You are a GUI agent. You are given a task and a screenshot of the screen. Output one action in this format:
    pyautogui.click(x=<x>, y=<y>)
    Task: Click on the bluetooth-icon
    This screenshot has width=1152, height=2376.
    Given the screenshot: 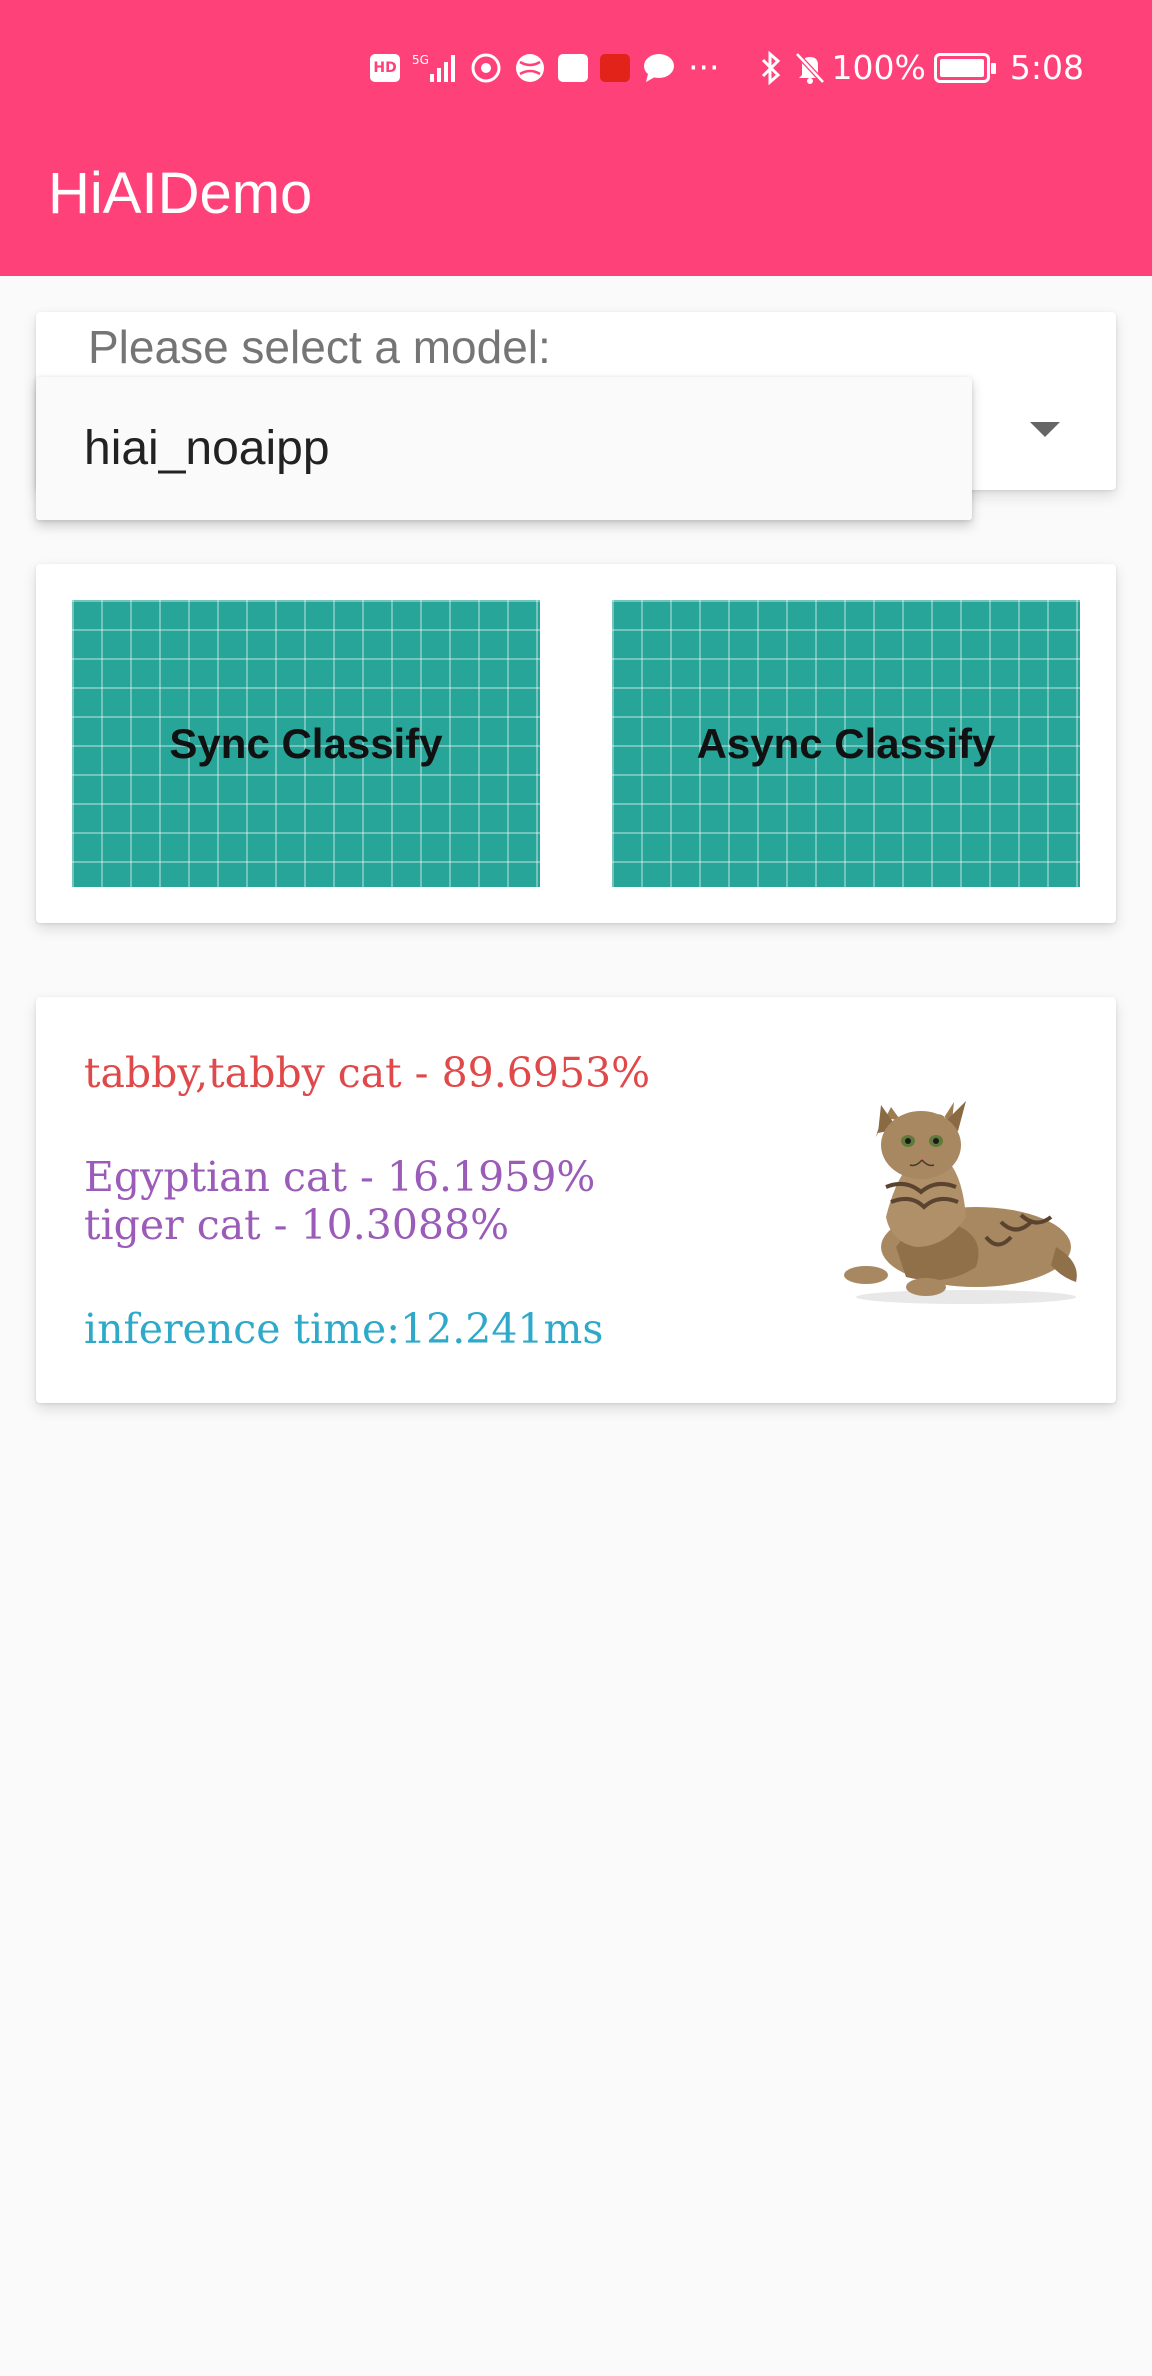 What is the action you would take?
    pyautogui.click(x=771, y=67)
    